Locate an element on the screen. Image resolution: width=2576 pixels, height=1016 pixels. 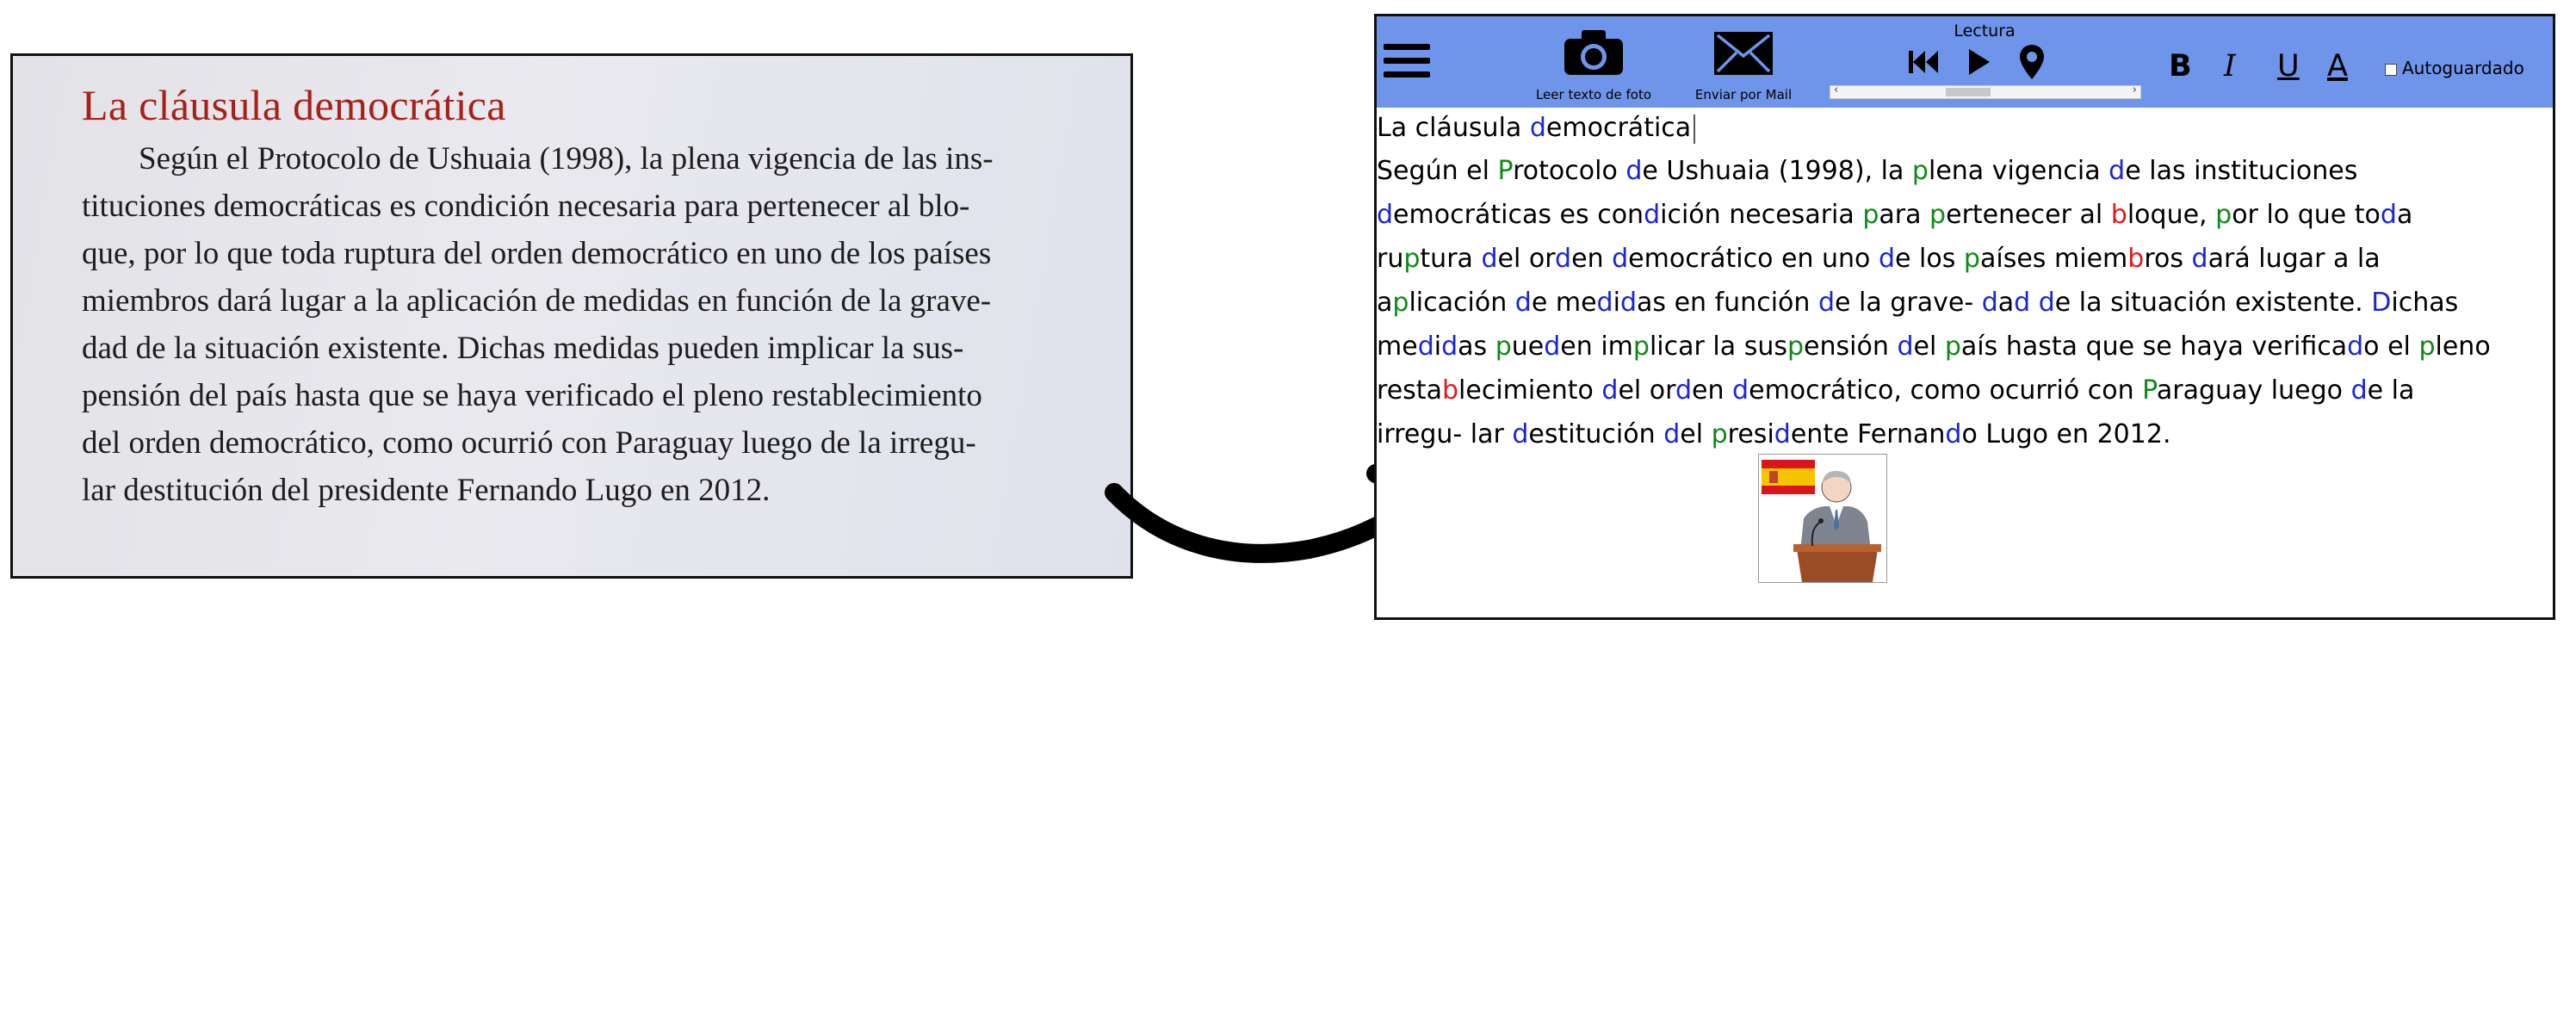
location-pin-icon is located at coordinates (2032, 62).